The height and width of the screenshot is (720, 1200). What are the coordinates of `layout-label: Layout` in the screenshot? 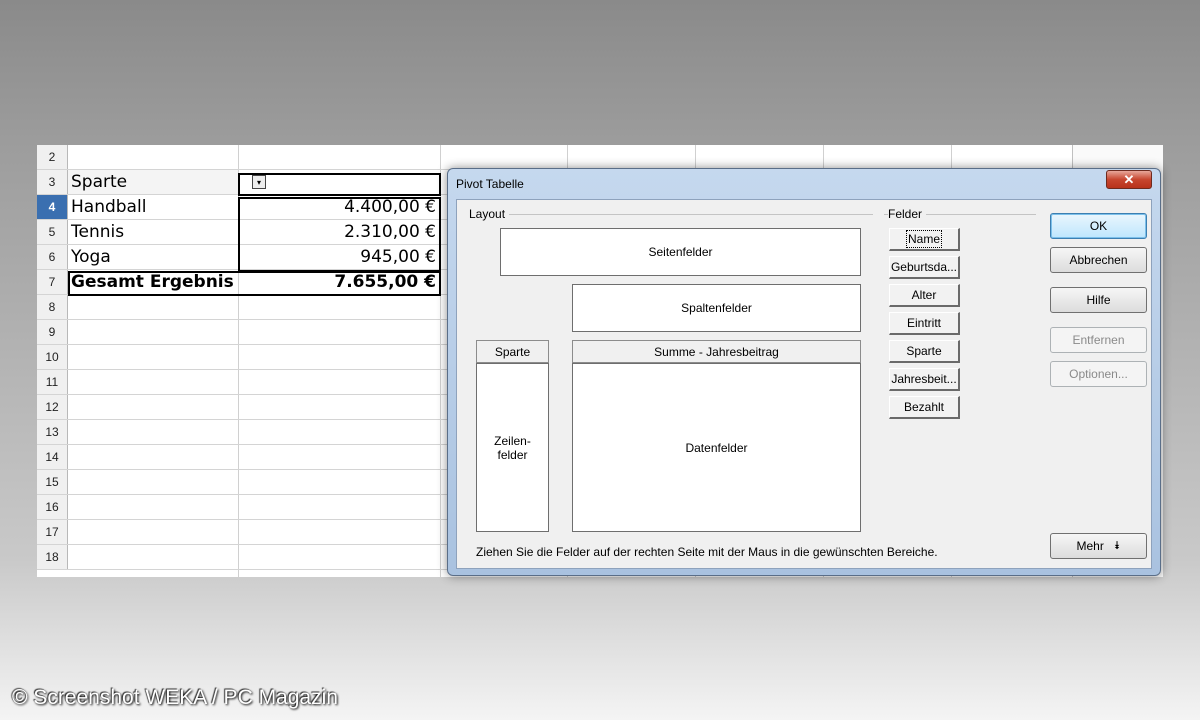 It's located at (489, 214).